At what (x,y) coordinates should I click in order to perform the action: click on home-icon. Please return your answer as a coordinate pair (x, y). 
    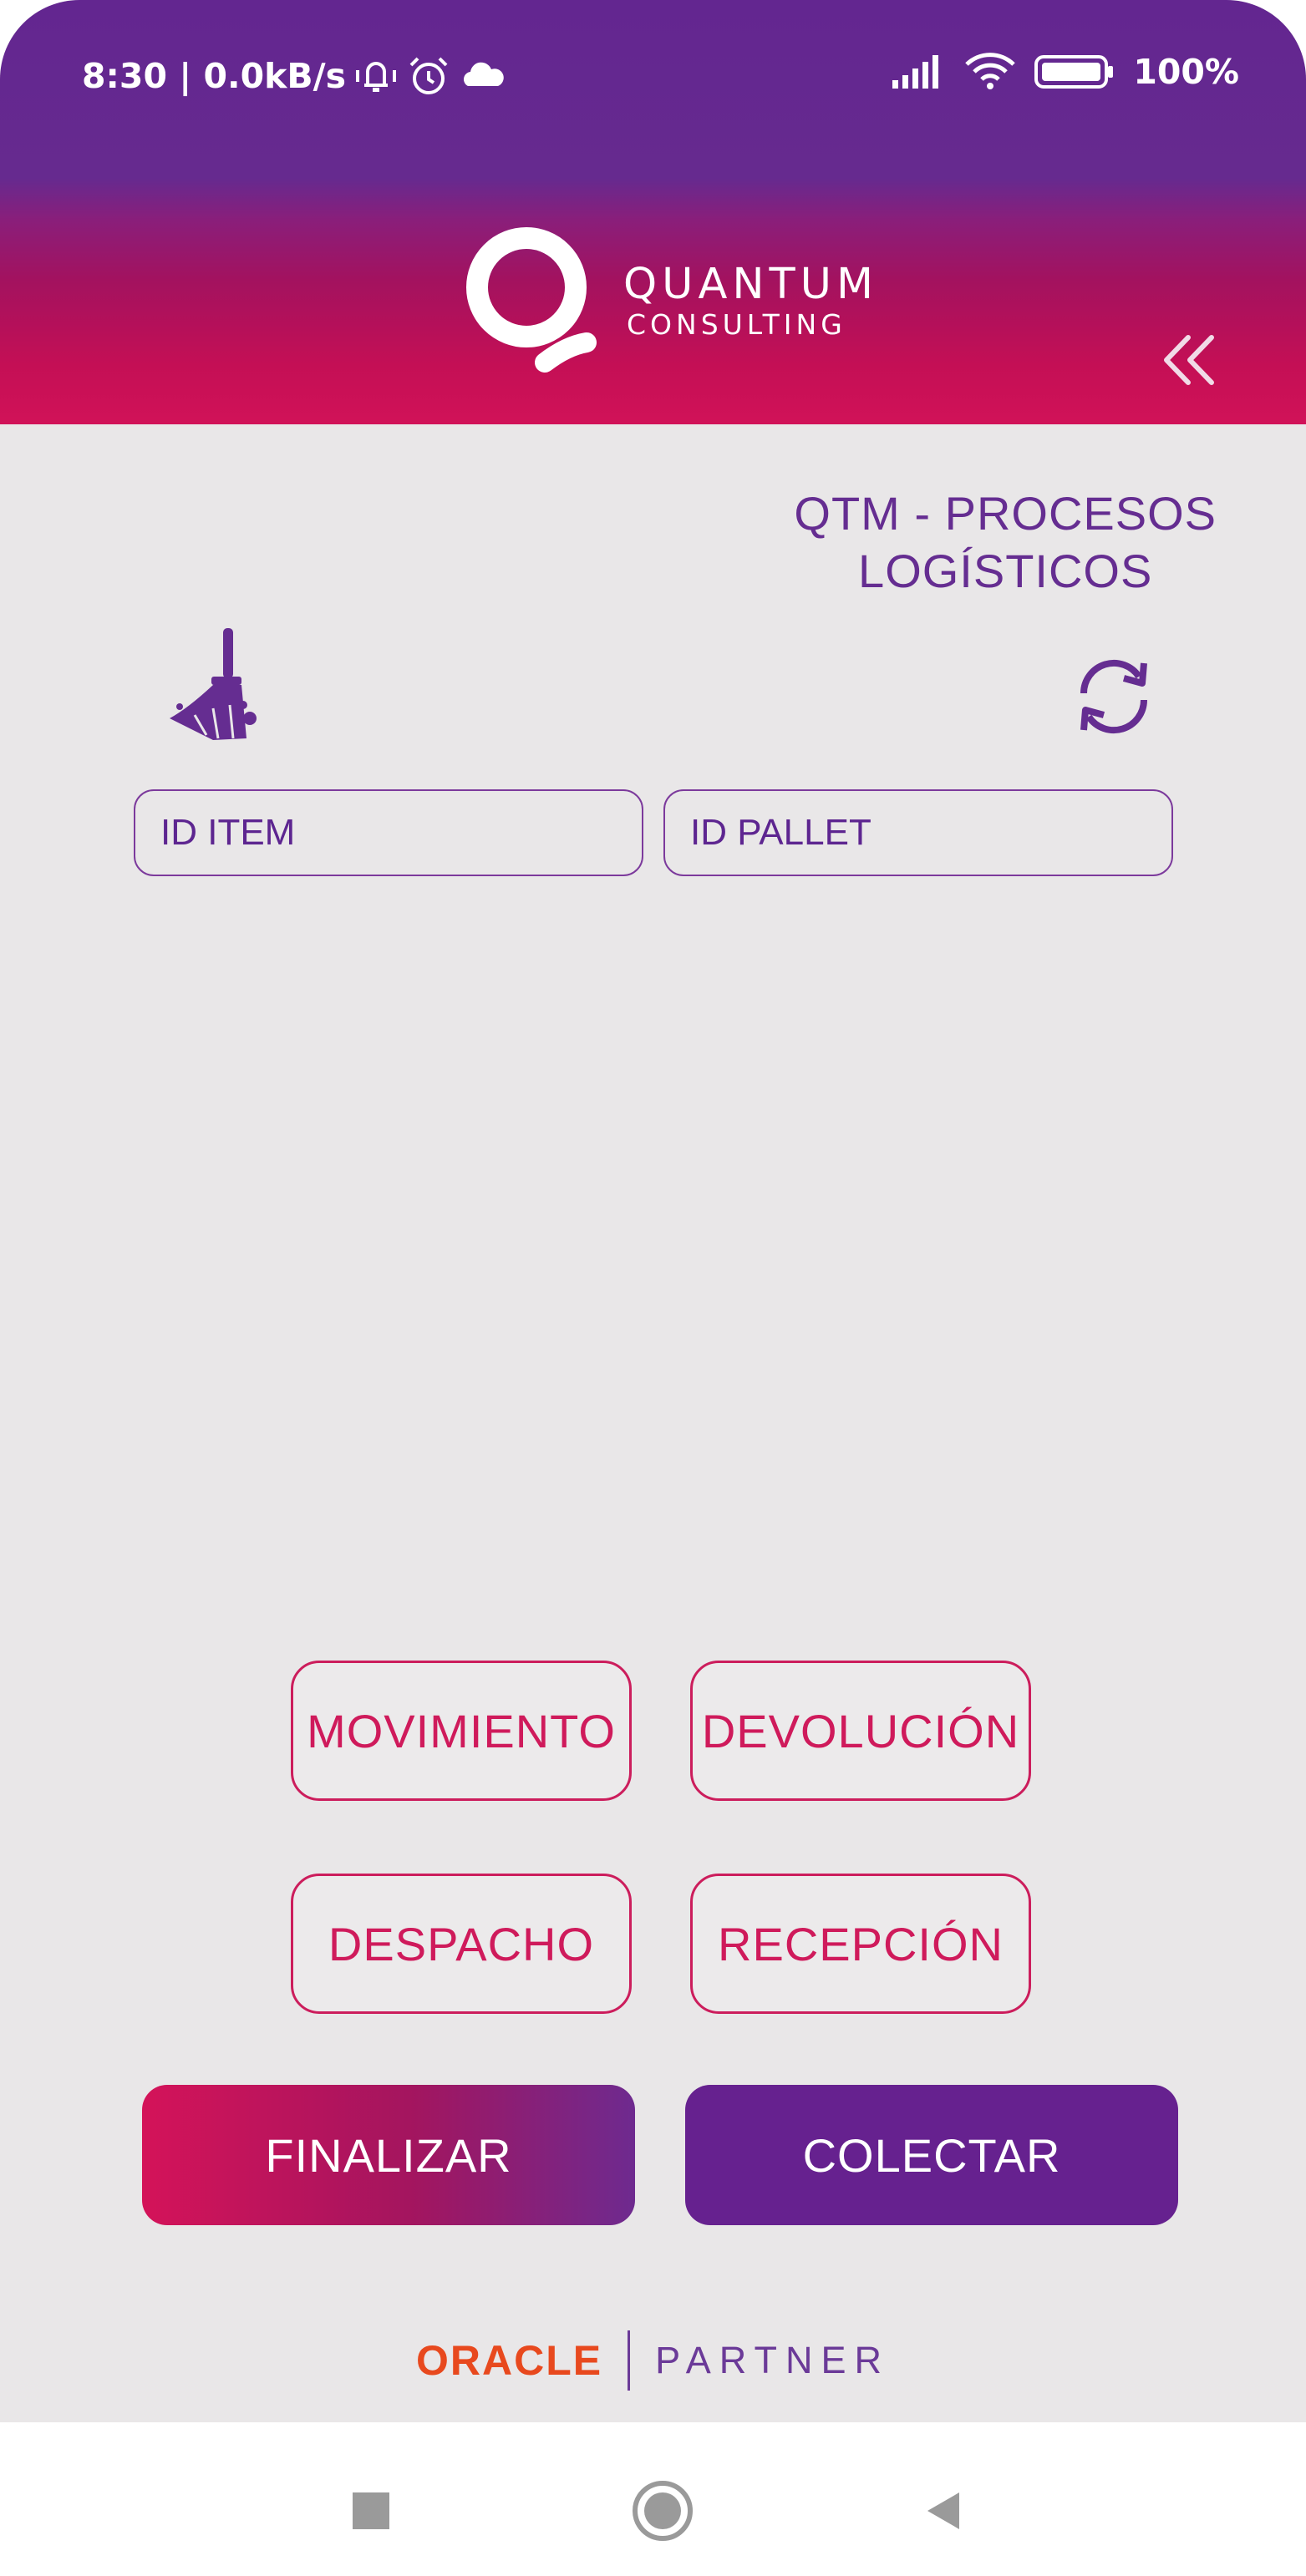
    Looking at the image, I should click on (663, 2511).